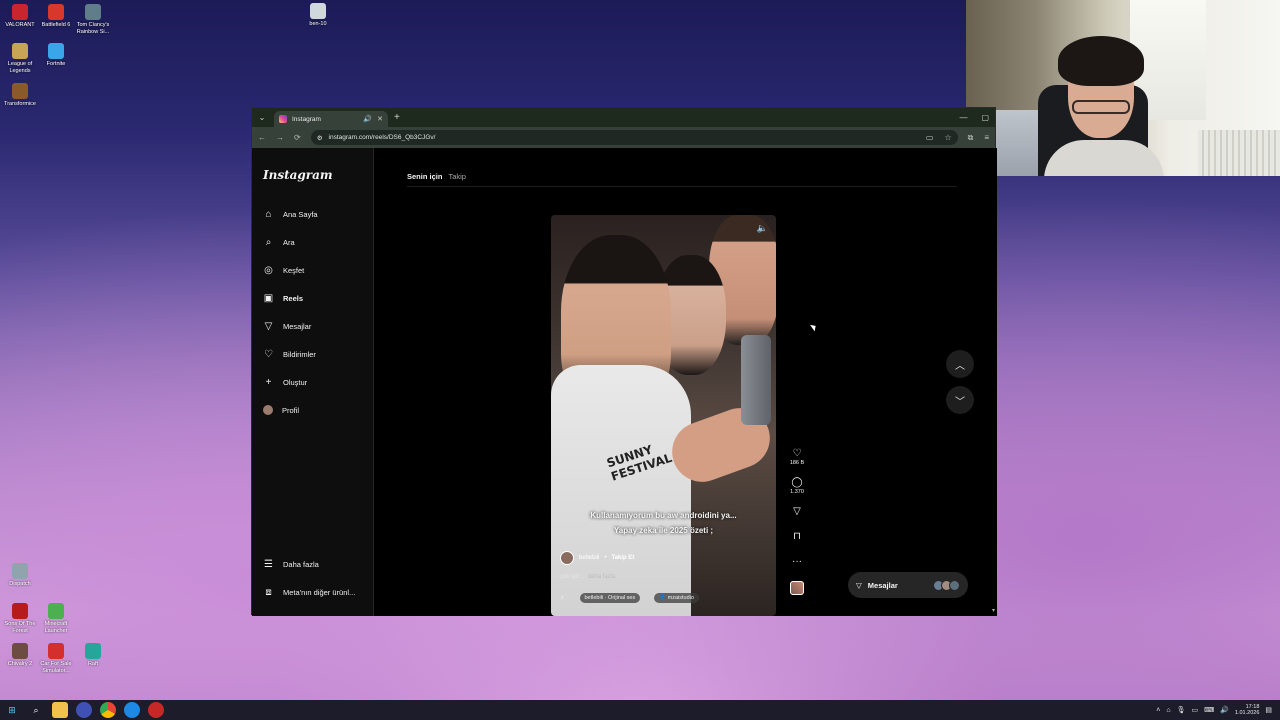 Image resolution: width=1280 pixels, height=720 pixels. Describe the element at coordinates (291, 564) in the screenshot. I see `nav-more: ☰ Daha fazla` at that location.